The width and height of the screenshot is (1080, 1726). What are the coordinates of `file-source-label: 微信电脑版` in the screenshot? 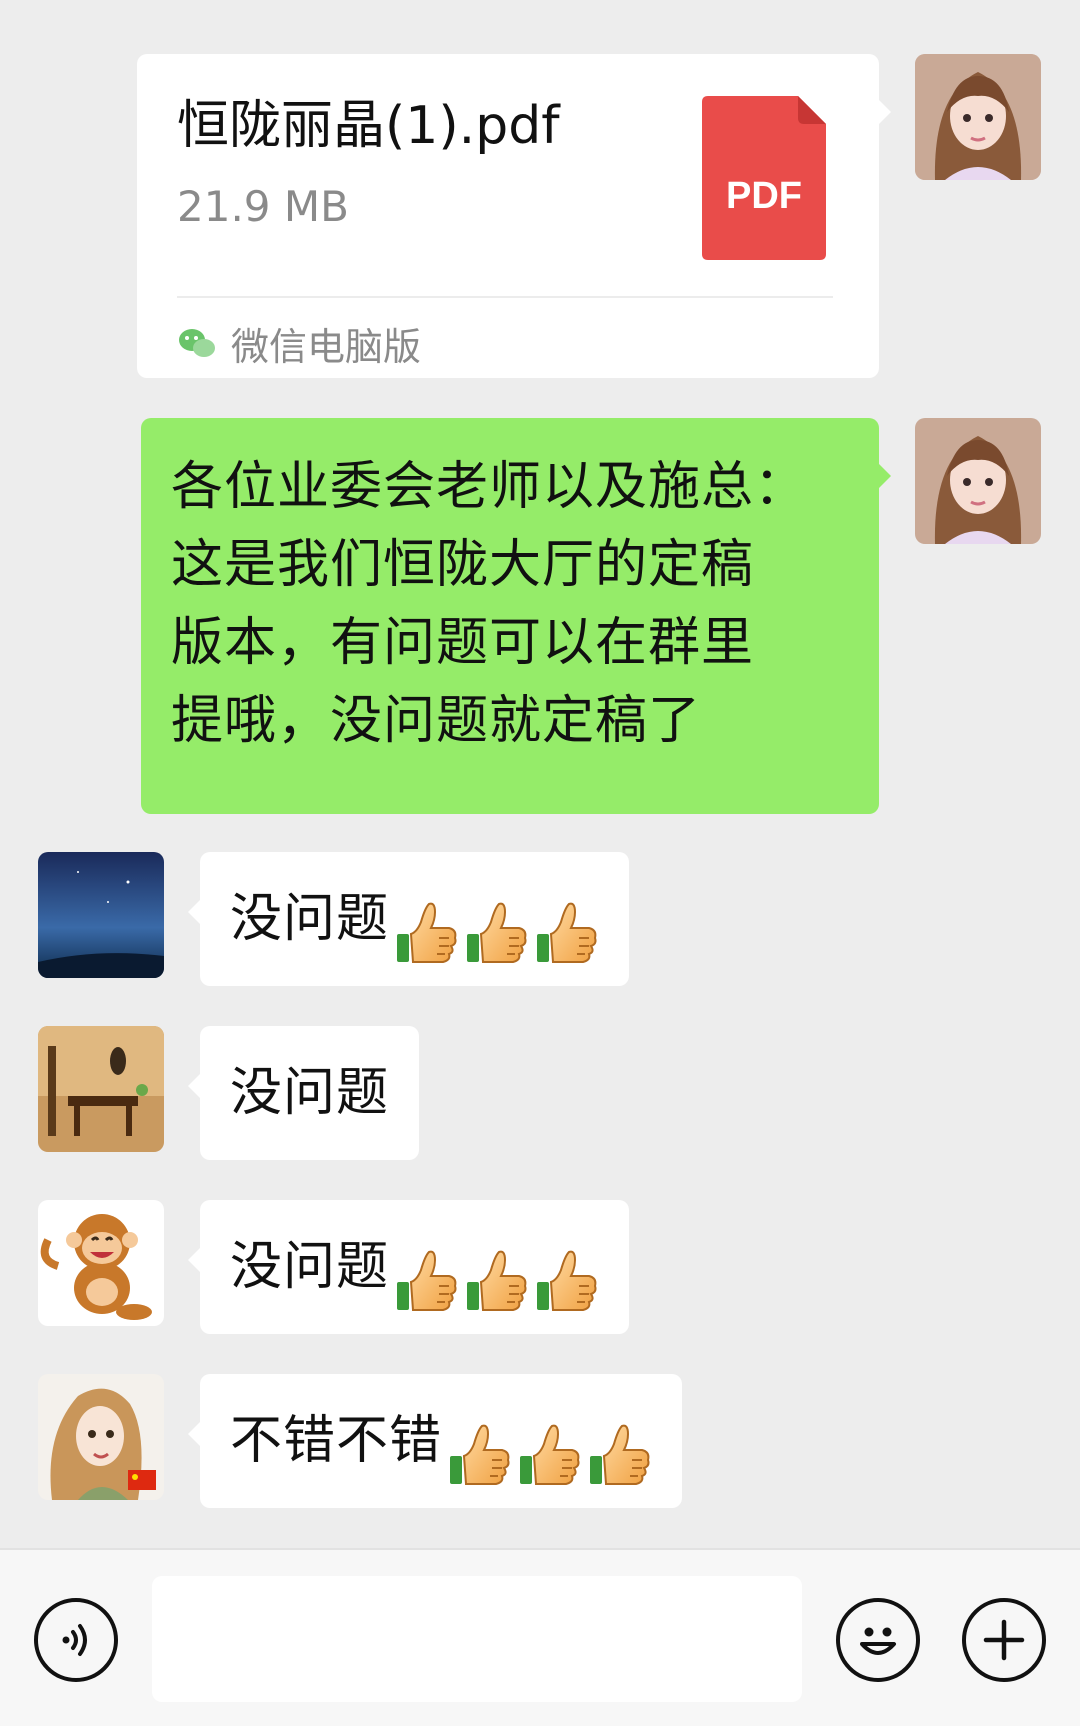 It's located at (326, 347).